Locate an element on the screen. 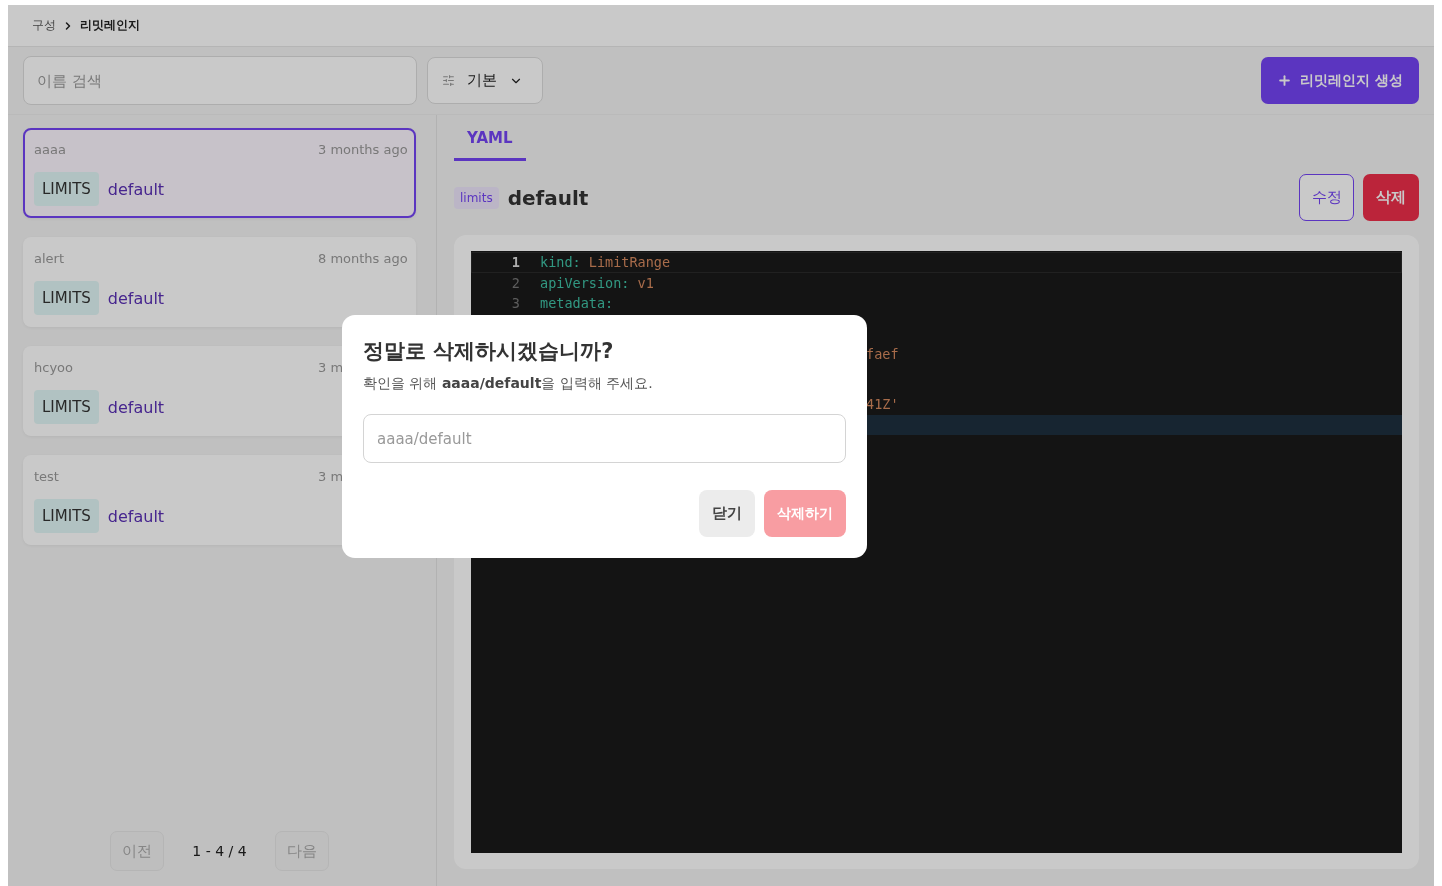 The image size is (1442, 886). line-number: 1 is located at coordinates (515, 262).